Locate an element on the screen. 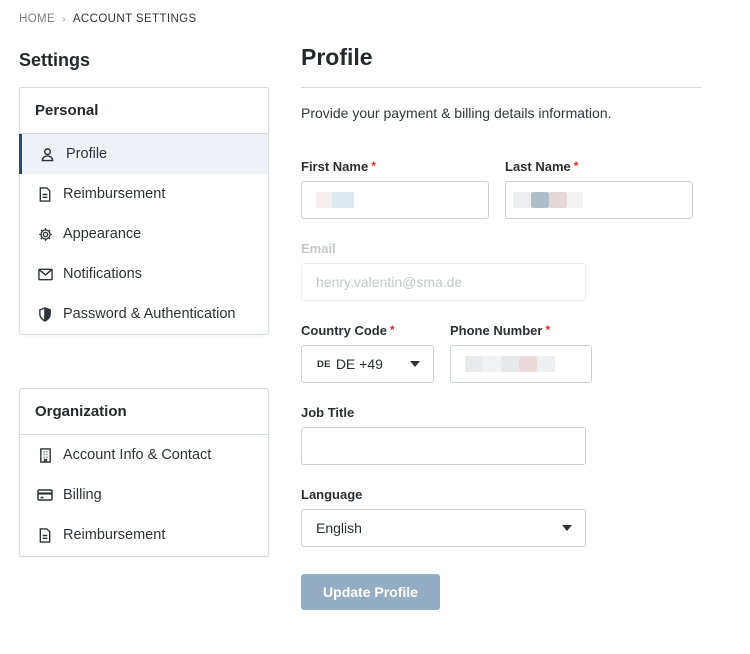 Image resolution: width=750 pixels, height=654 pixels. sidebar-item-notifications: Notifications is located at coordinates (144, 274).